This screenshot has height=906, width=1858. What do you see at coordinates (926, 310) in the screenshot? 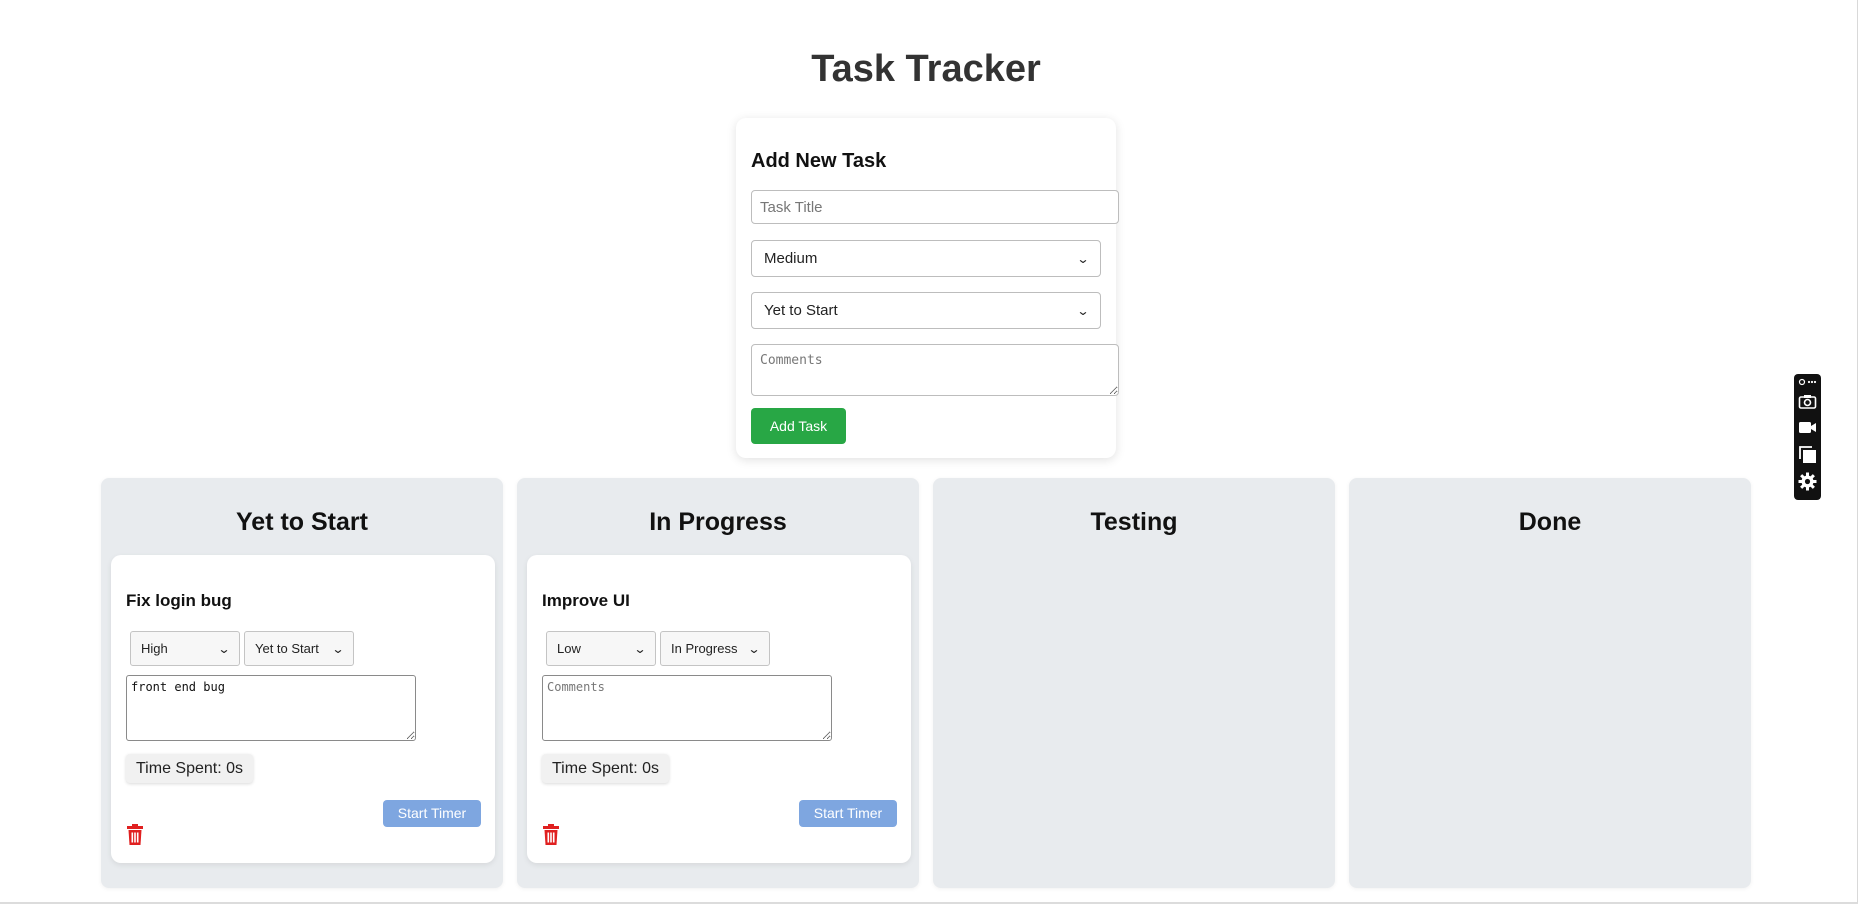
I see `status-select: Yet to Start ⌄` at bounding box center [926, 310].